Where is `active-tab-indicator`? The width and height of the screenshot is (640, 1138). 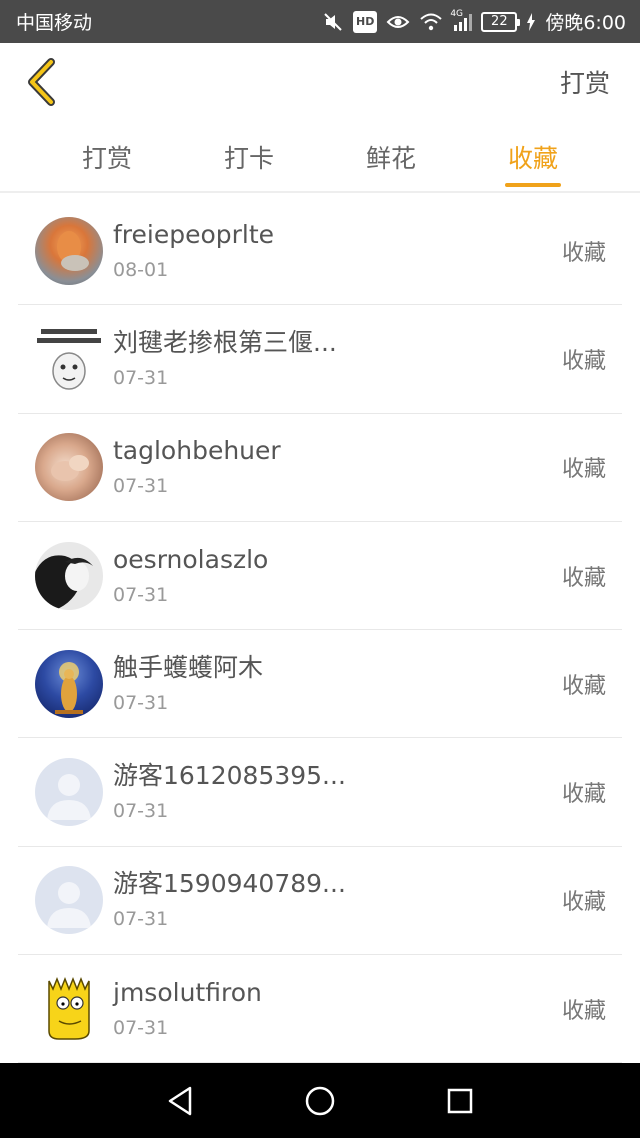
active-tab-indicator is located at coordinates (533, 185).